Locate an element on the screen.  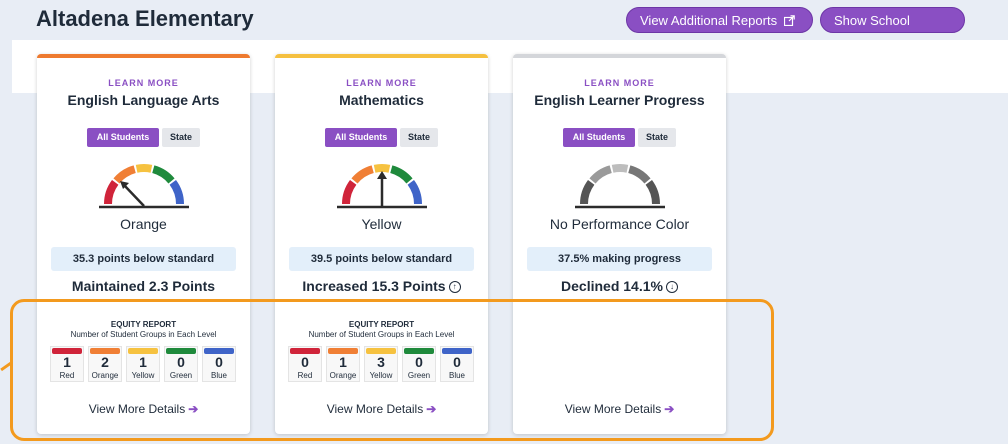
show-school-details-button: Show School Details is located at coordinates (892, 30).